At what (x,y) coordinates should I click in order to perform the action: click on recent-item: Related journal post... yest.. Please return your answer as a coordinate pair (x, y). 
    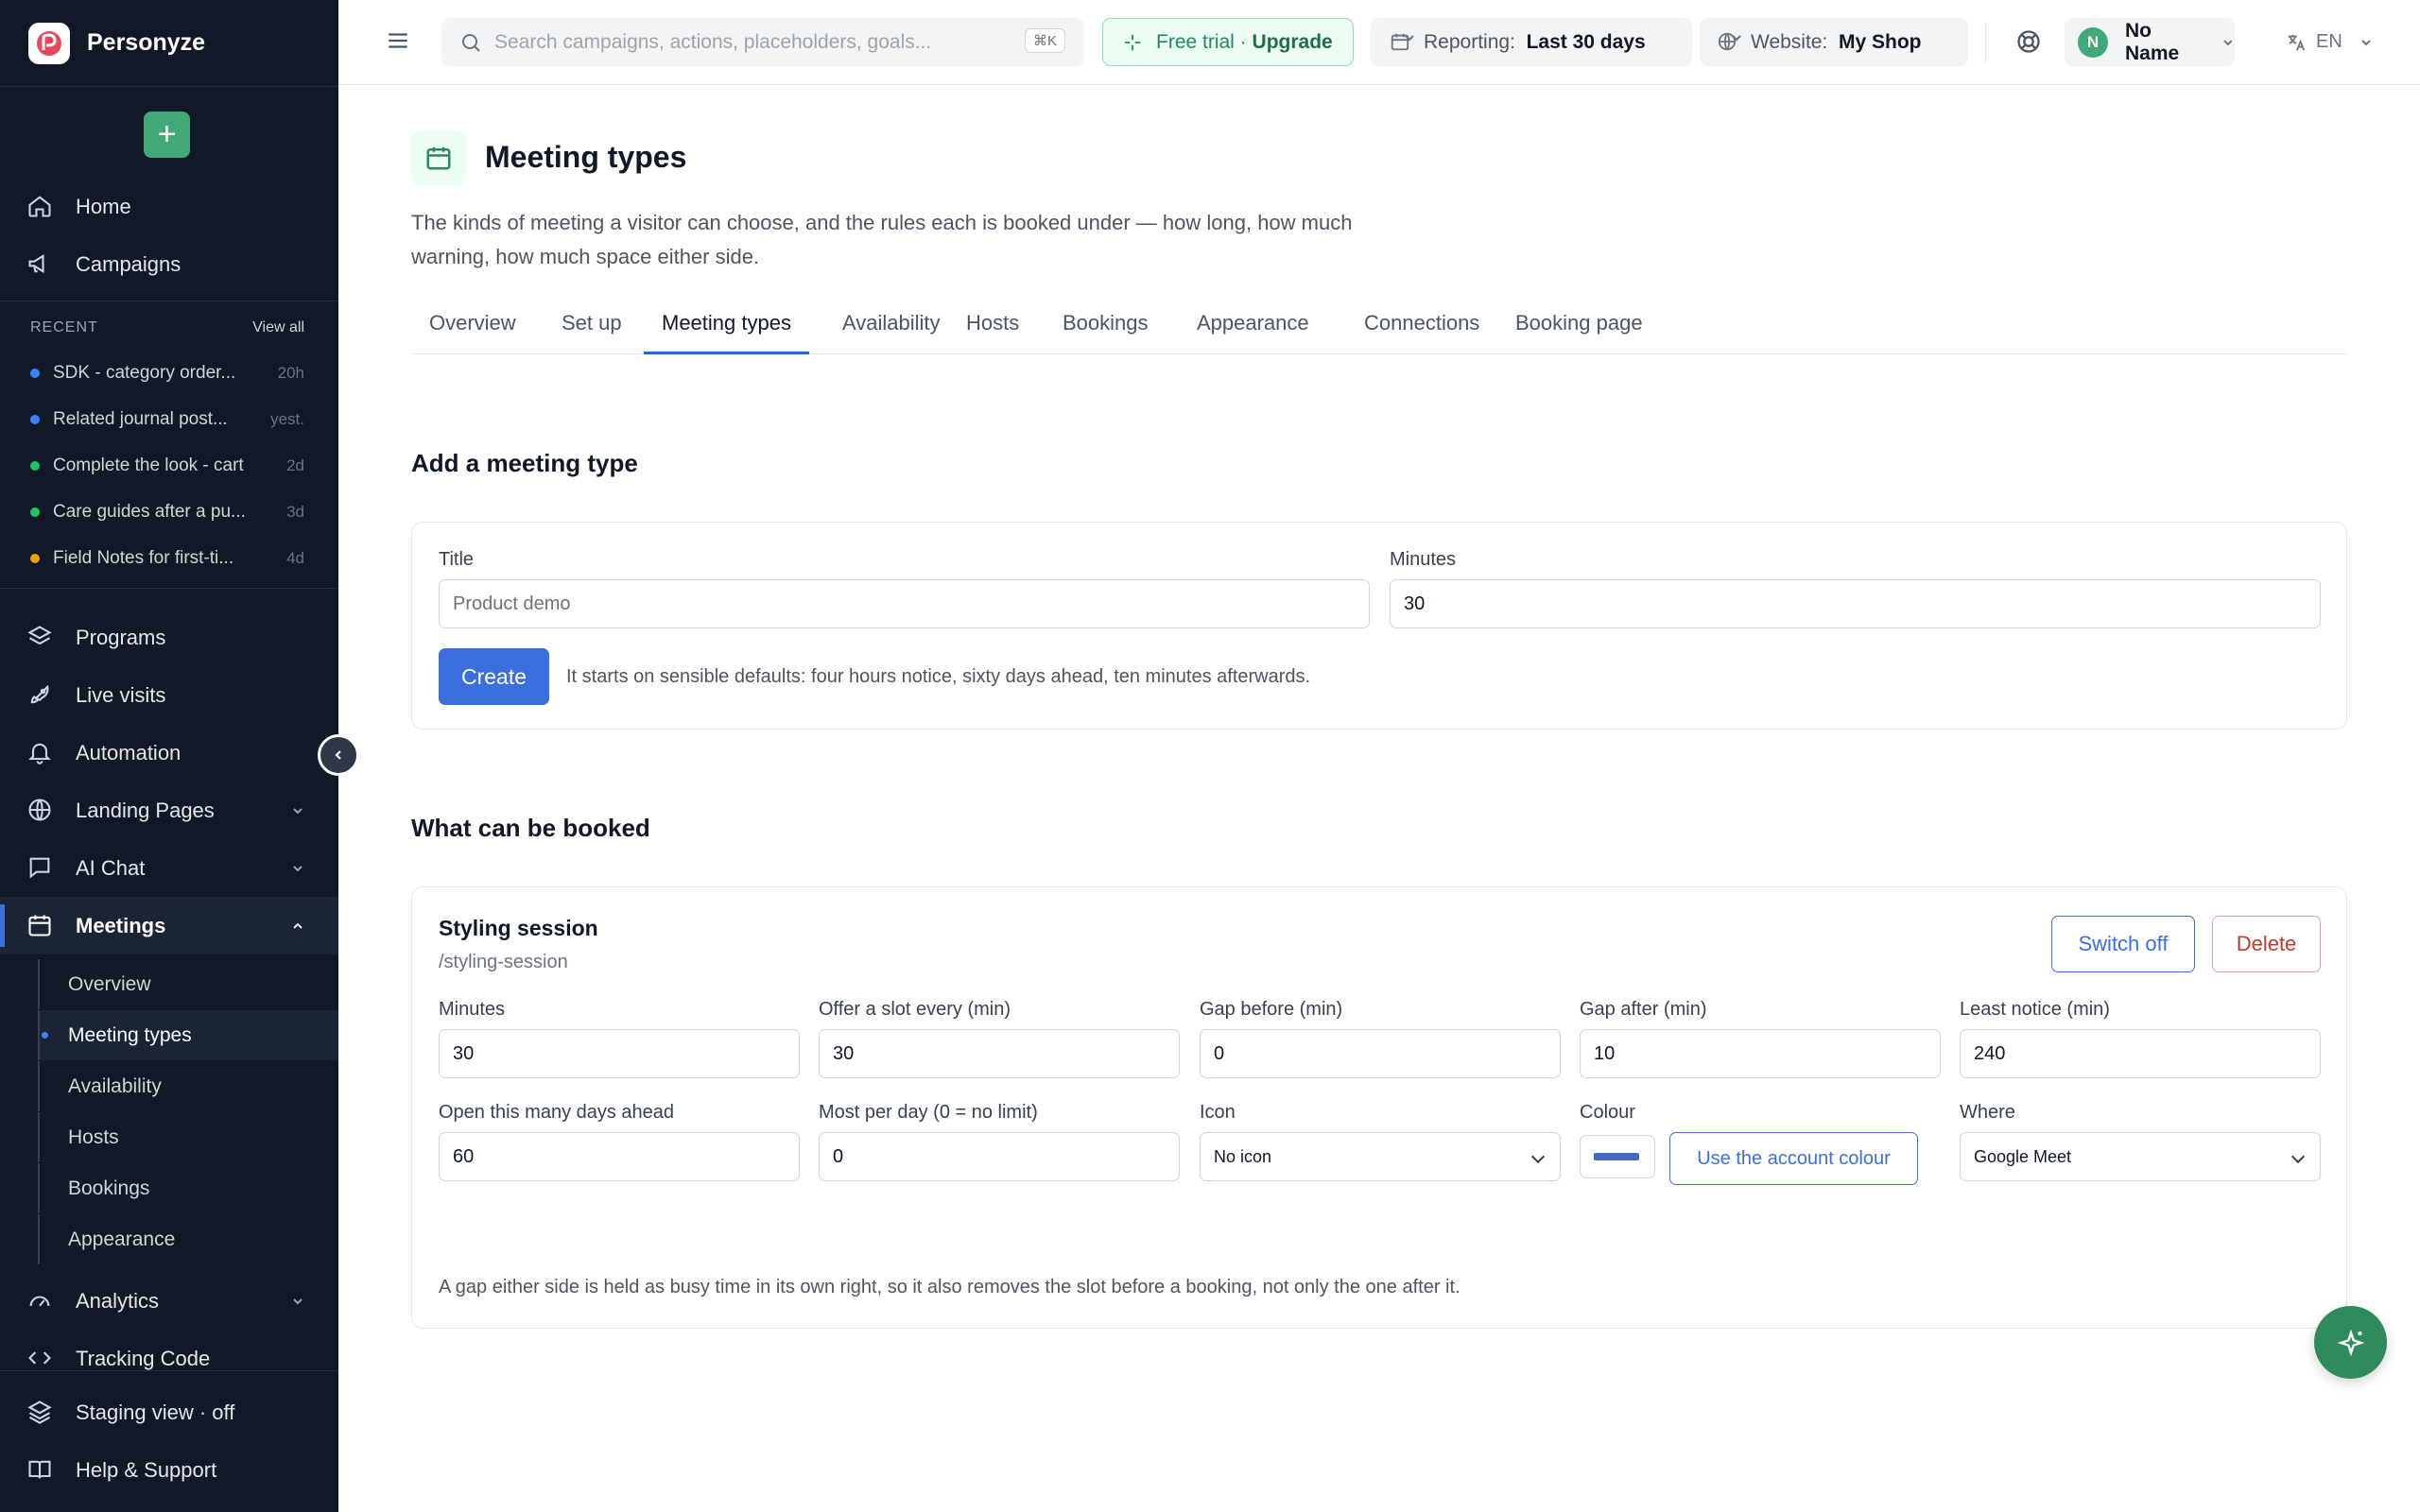
    Looking at the image, I should click on (167, 419).